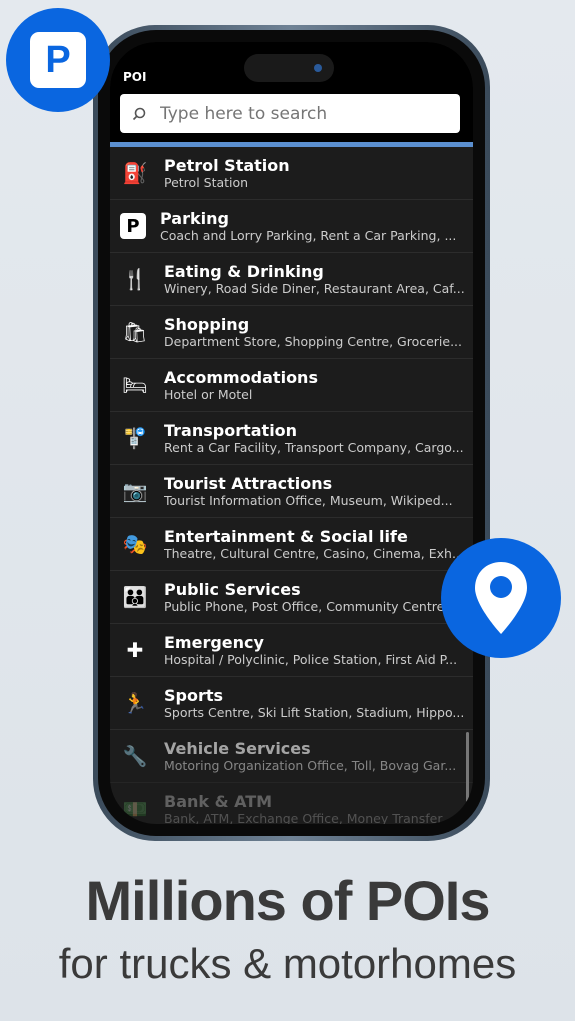  What do you see at coordinates (135, 756) in the screenshot?
I see `car-wrench-icon: 🔧` at bounding box center [135, 756].